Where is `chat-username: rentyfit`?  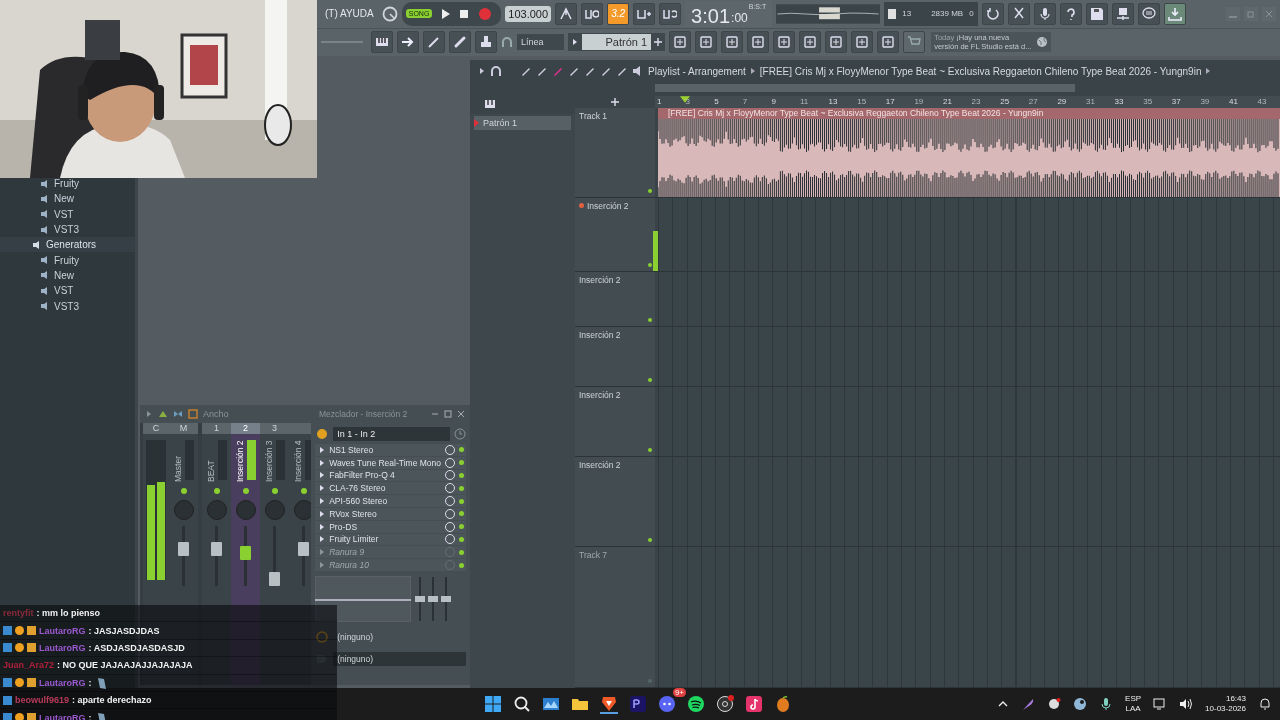
chat-username: rentyfit is located at coordinates (18, 613).